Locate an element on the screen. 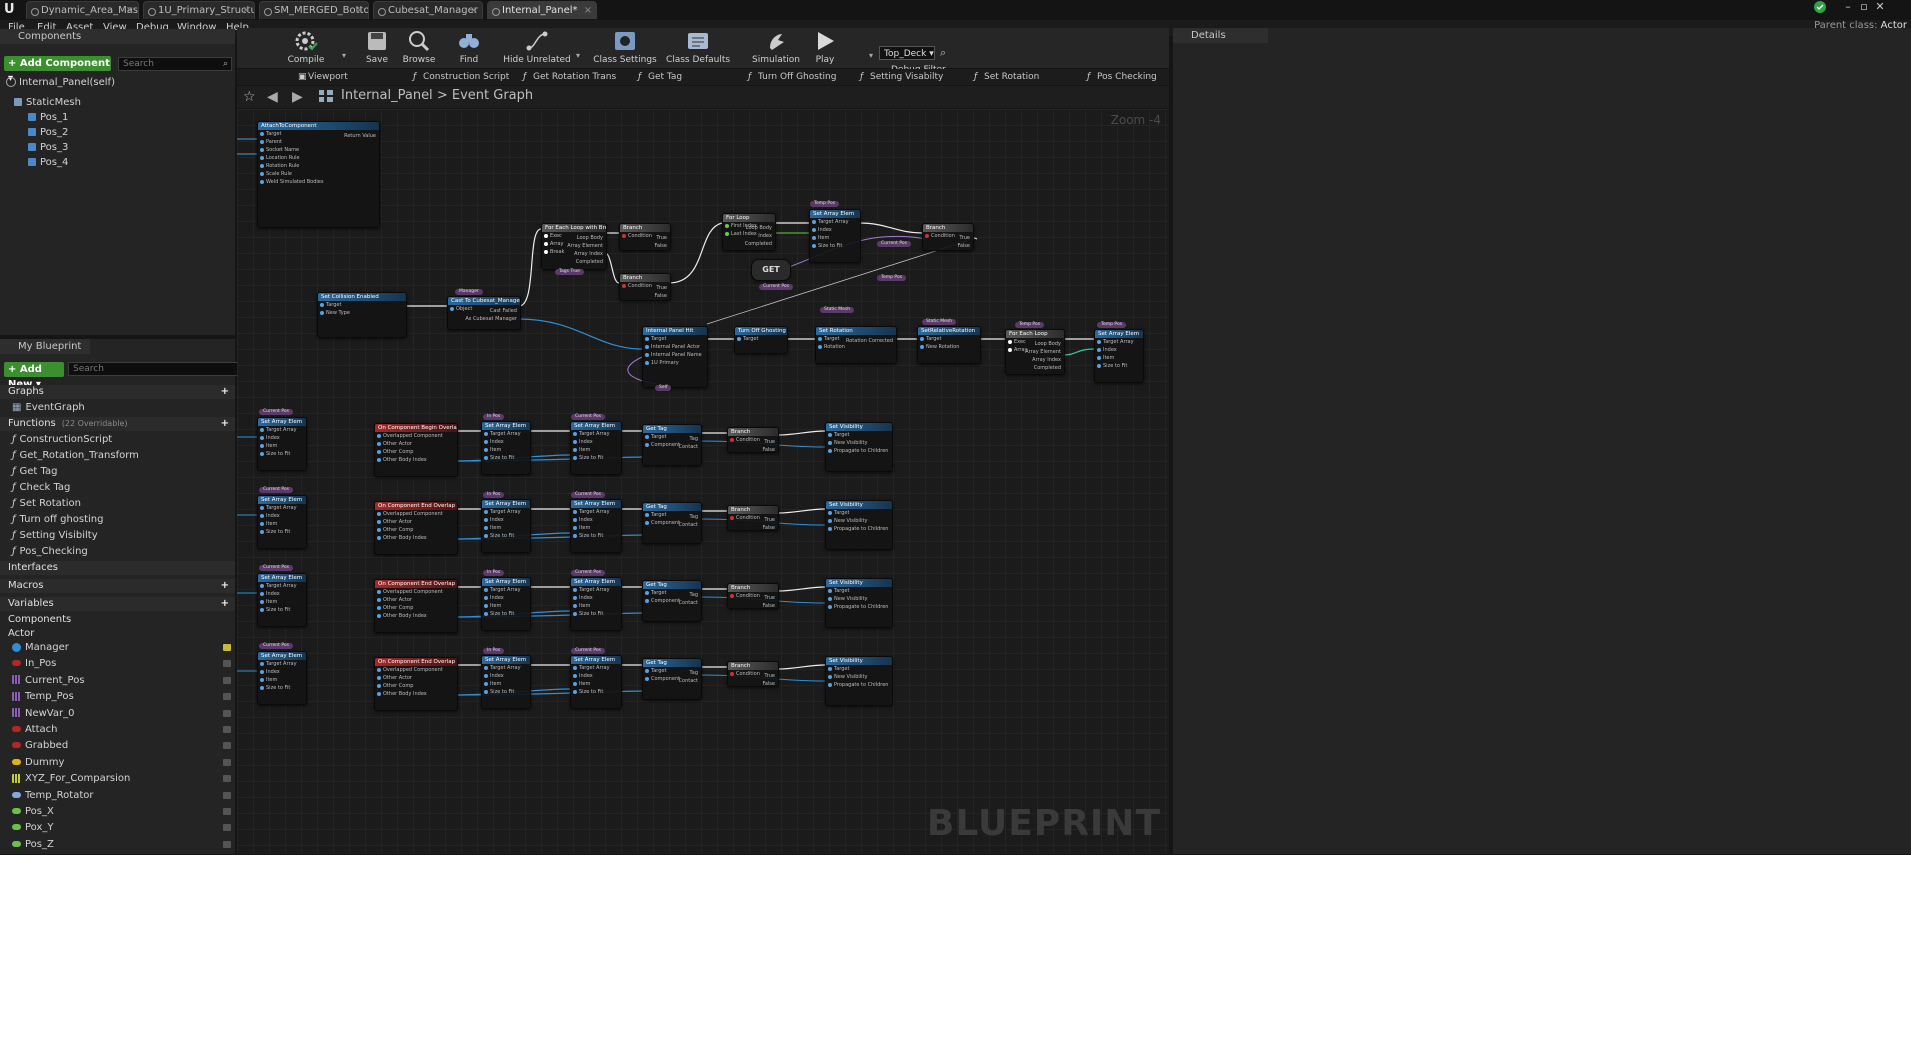 This screenshot has height=1047, width=1911. function-item: ƒ ConstructionScript is located at coordinates (62, 440).